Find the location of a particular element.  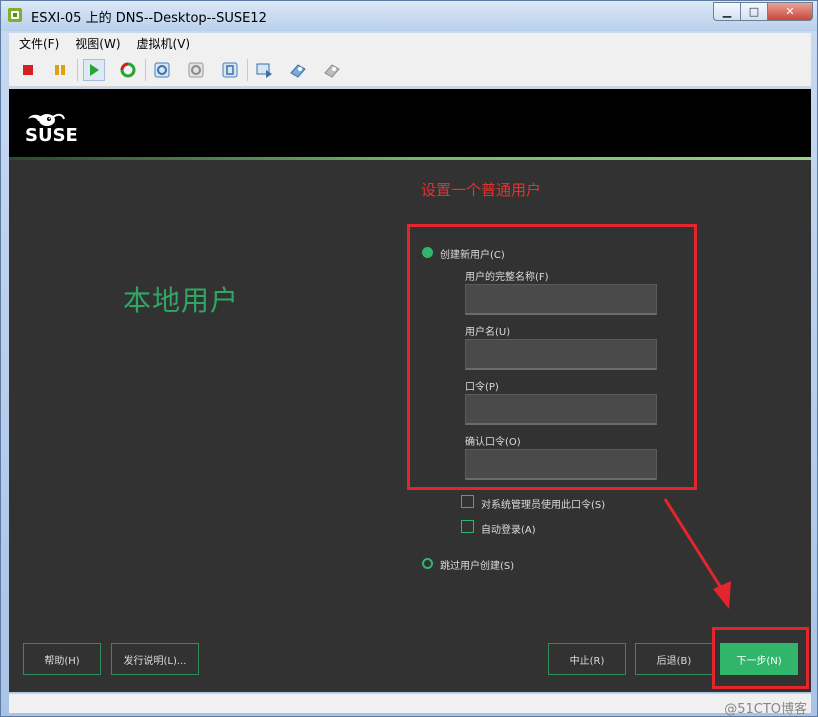

create-user-radio is located at coordinates (427, 252).